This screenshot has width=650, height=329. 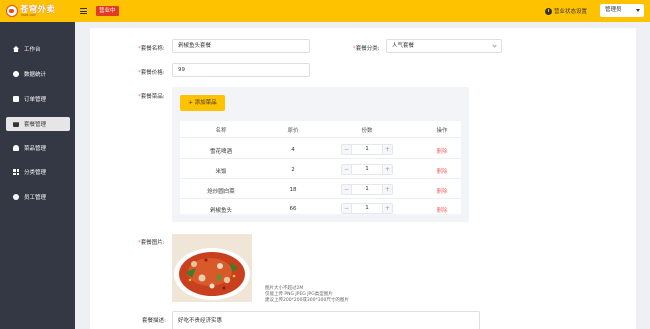 I want to click on combo-name-input: 剁椒鱼头套餐, so click(x=241, y=46).